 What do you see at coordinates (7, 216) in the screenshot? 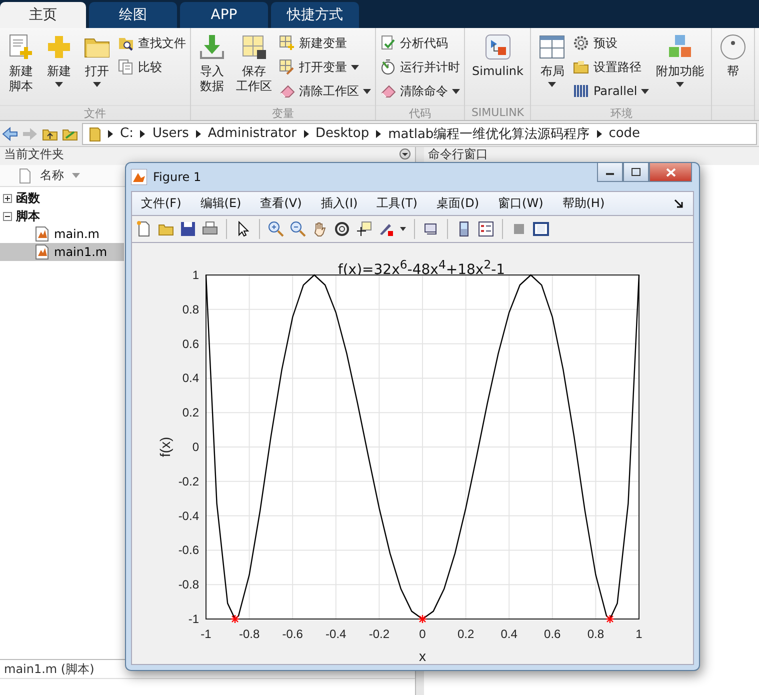
I see `collapse-icon` at bounding box center [7, 216].